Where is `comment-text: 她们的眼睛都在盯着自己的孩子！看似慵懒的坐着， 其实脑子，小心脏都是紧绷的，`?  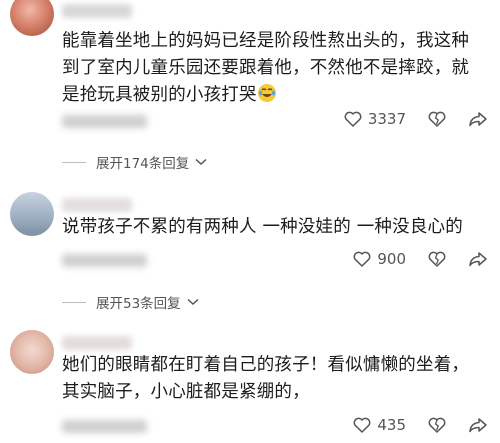 comment-text: 她们的眼睛都在盯着自己的孩子！看似慵懒的坐着， 其实脑子，小心脏都是紧绷的， is located at coordinates (277, 379).